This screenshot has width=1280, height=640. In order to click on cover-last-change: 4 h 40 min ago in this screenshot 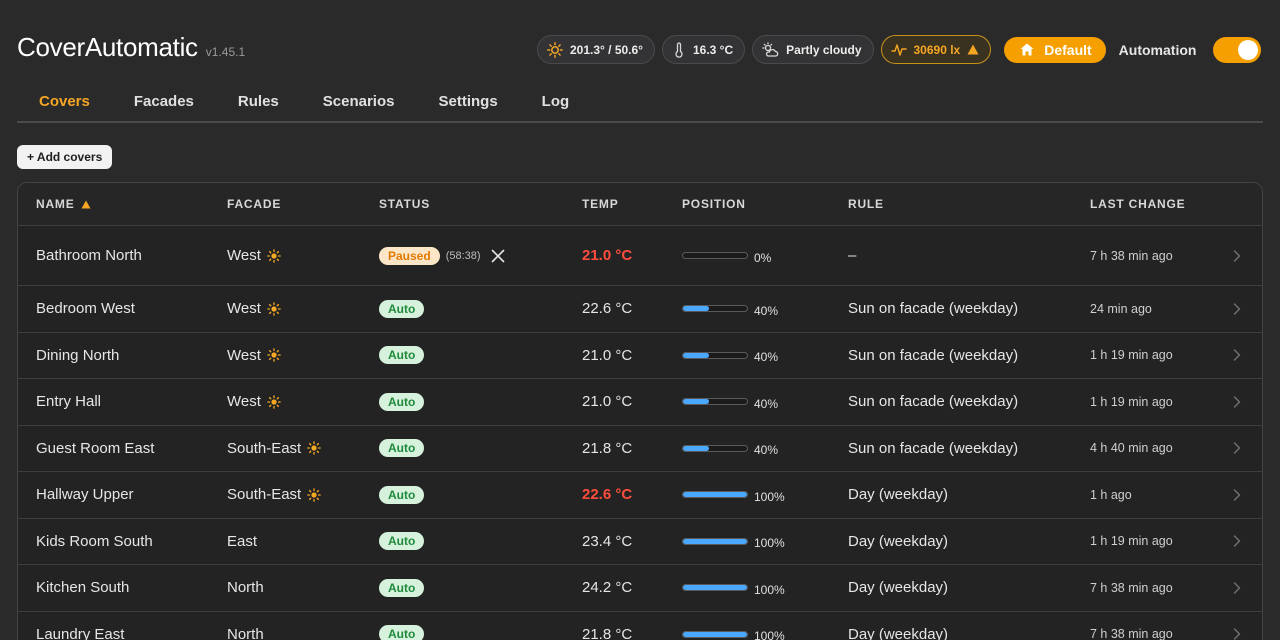, I will do `click(1131, 448)`.